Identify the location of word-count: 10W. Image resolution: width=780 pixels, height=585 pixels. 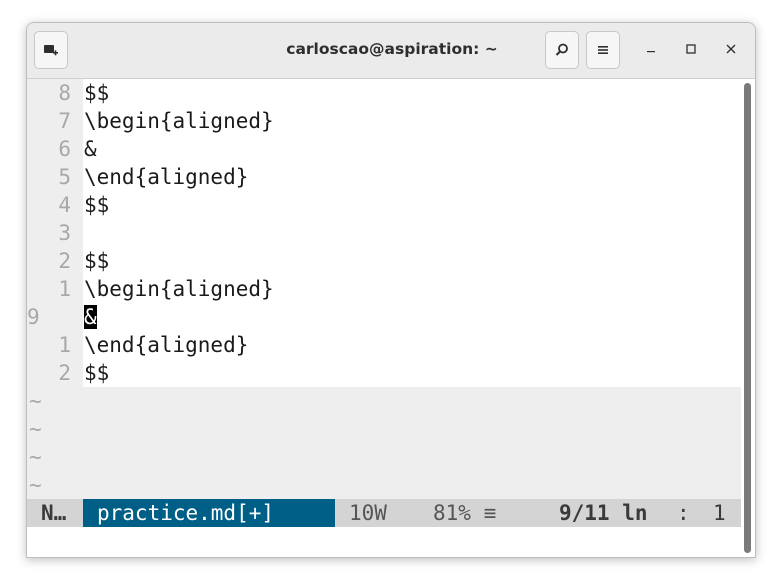
(368, 513).